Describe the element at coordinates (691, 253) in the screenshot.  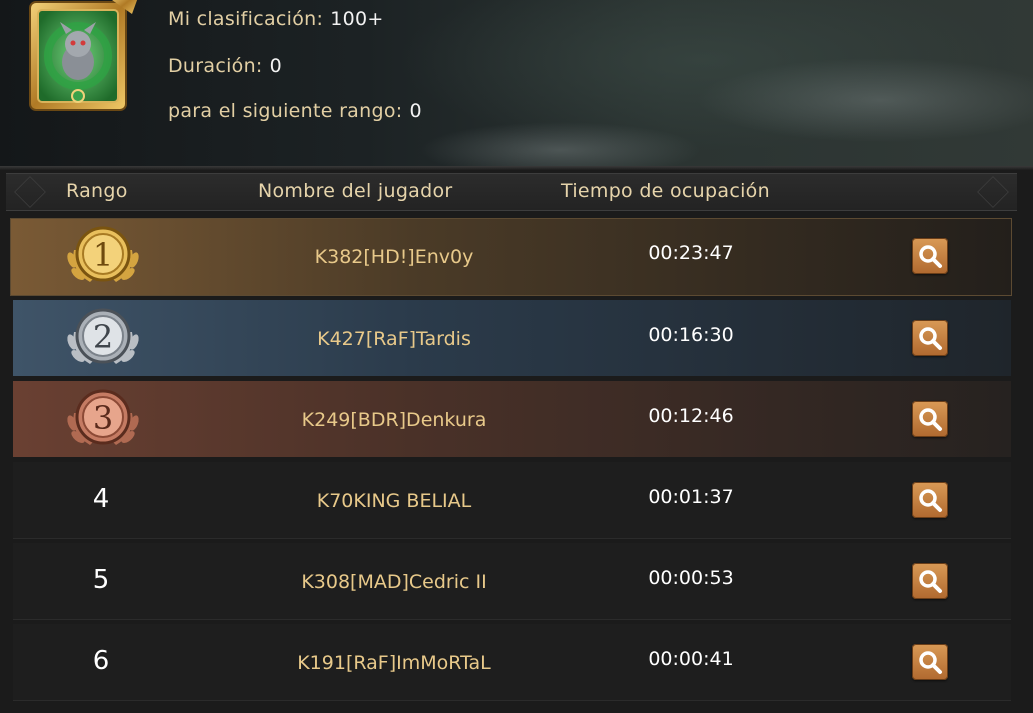
I see `occupation-time: 00:23:47` at that location.